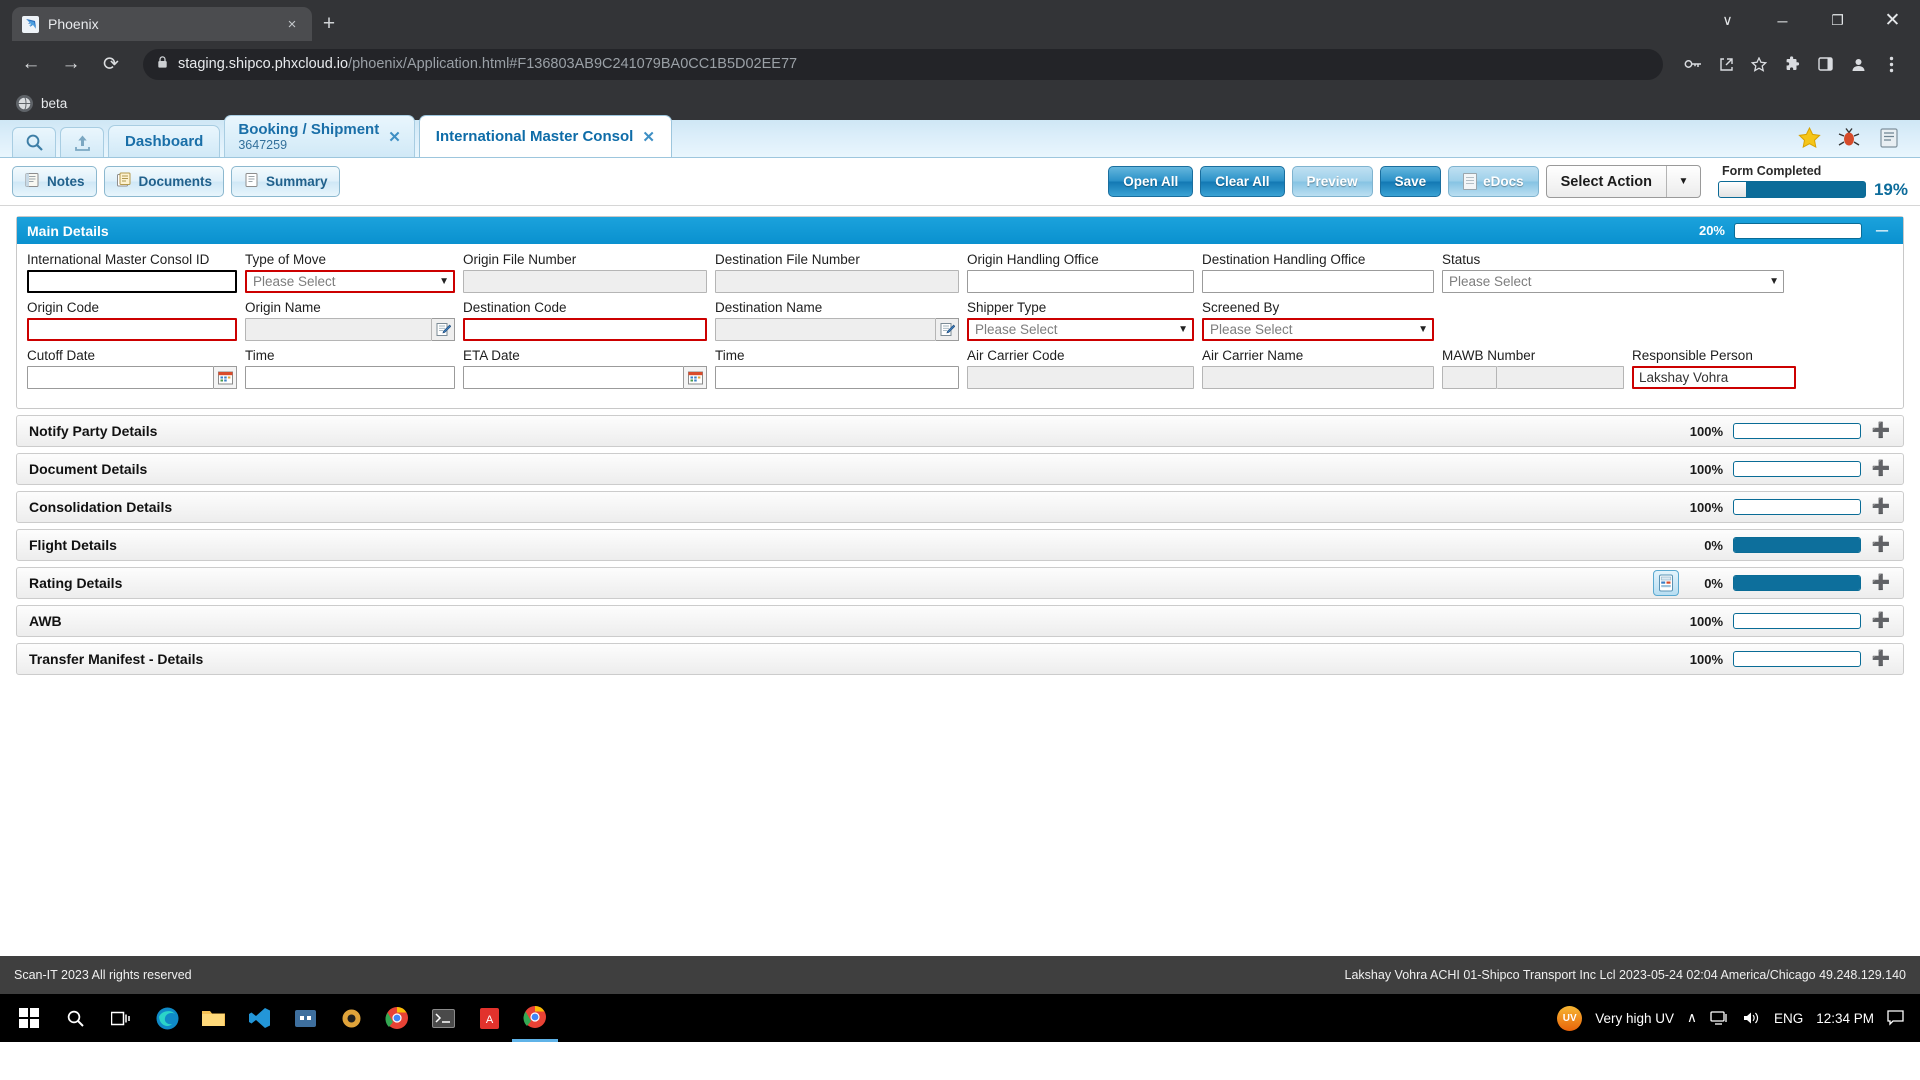 The image size is (1920, 1080). What do you see at coordinates (960, 545) in the screenshot?
I see `section-flight-details: Flight Details 0% ➕` at bounding box center [960, 545].